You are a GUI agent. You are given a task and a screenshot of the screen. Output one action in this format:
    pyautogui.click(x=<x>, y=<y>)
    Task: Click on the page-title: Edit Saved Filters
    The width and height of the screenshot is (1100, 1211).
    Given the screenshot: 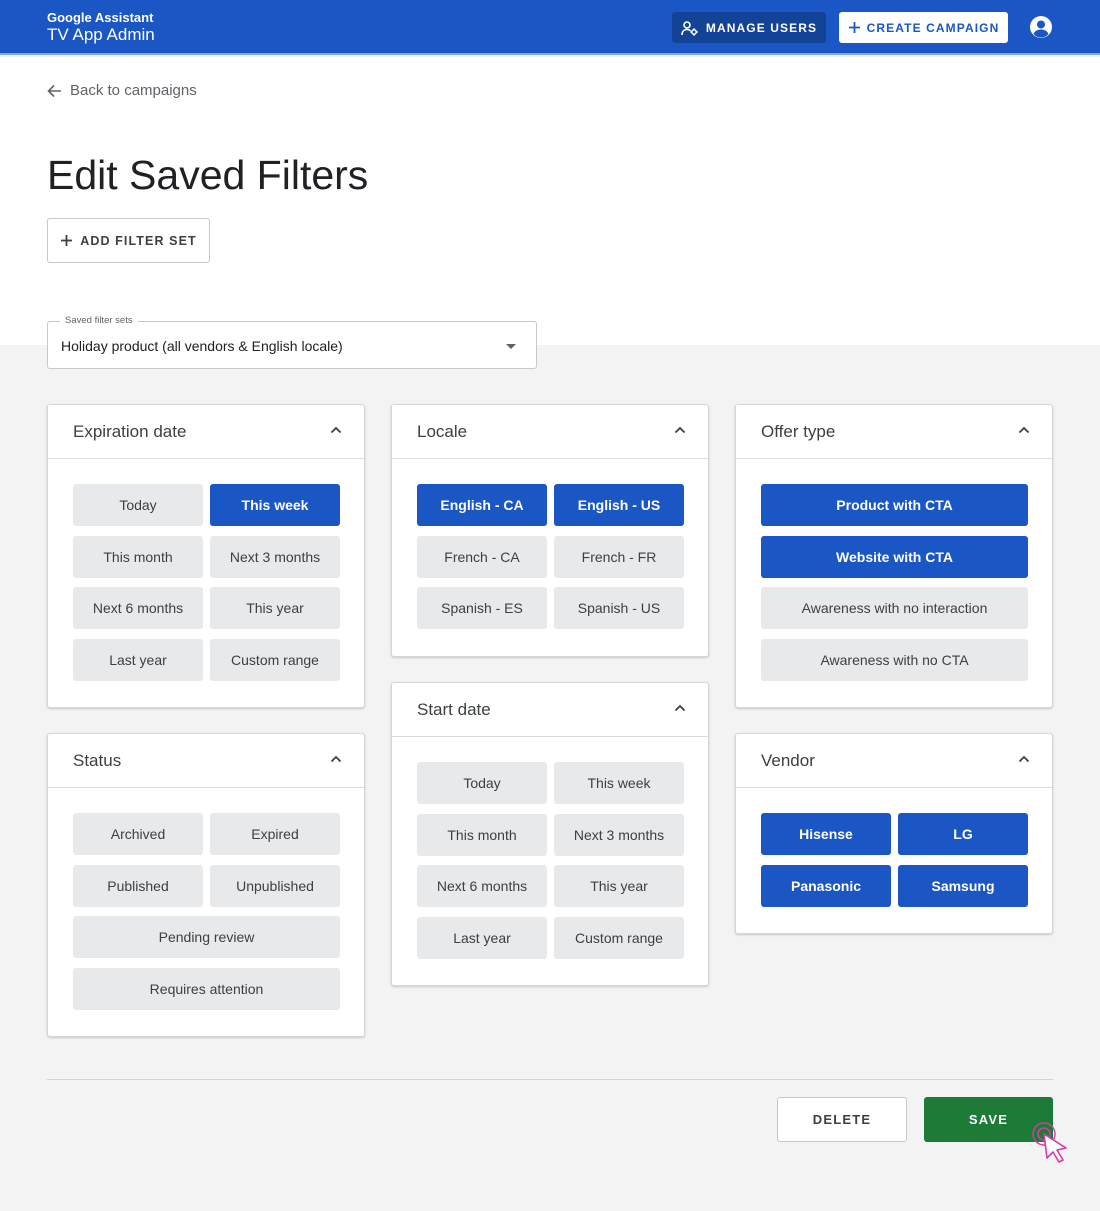 What is the action you would take?
    pyautogui.click(x=208, y=175)
    